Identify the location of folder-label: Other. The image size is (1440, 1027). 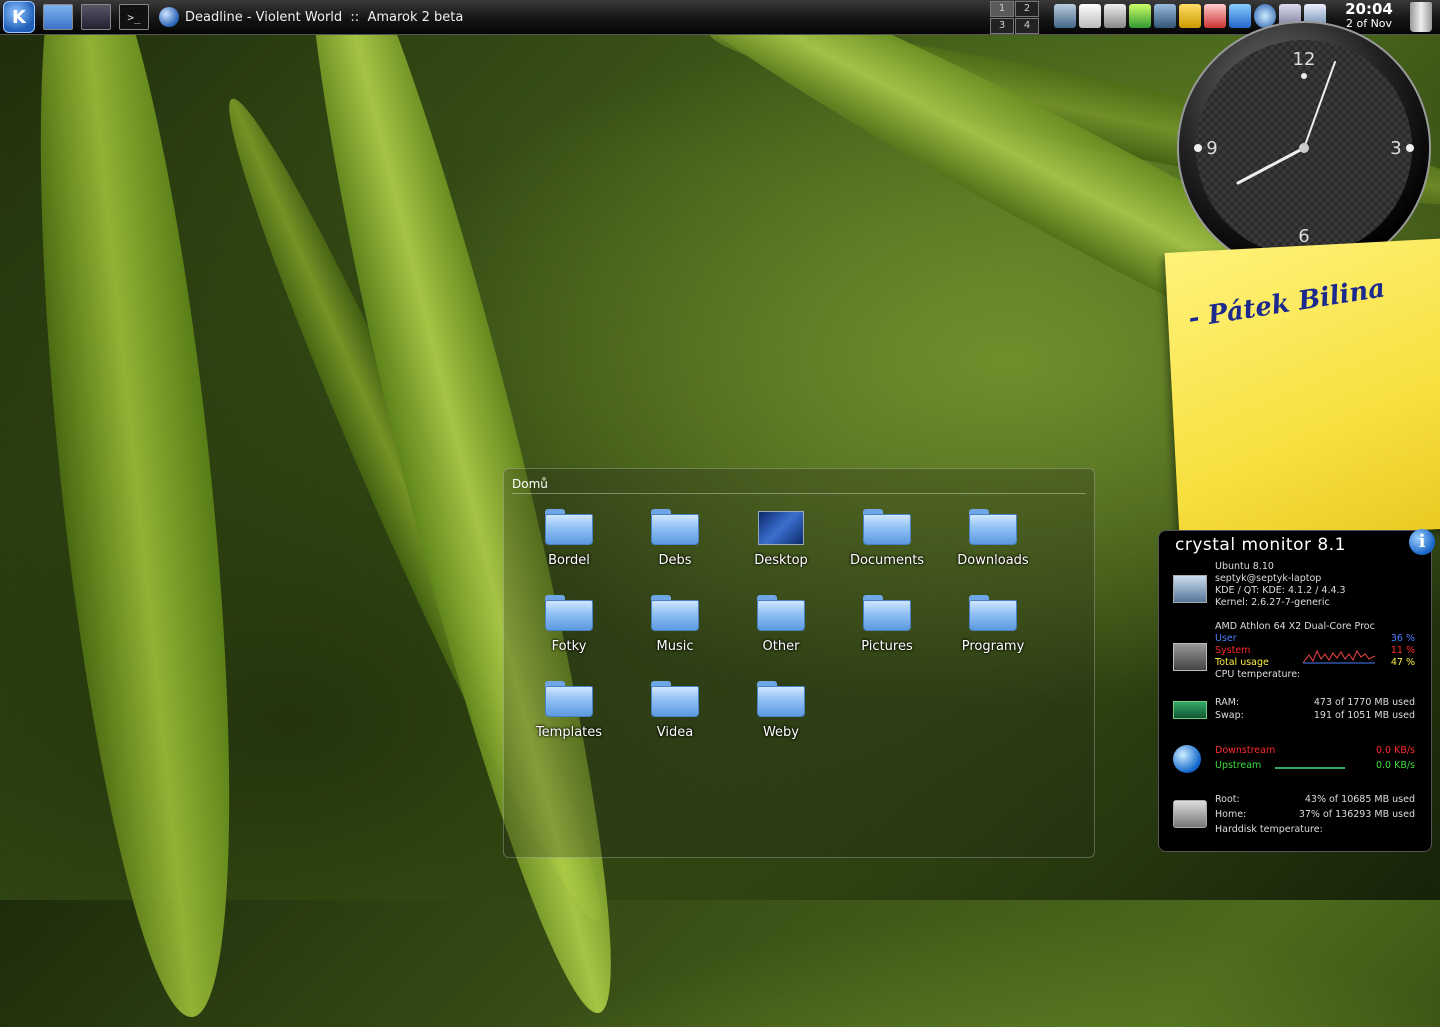
(781, 646).